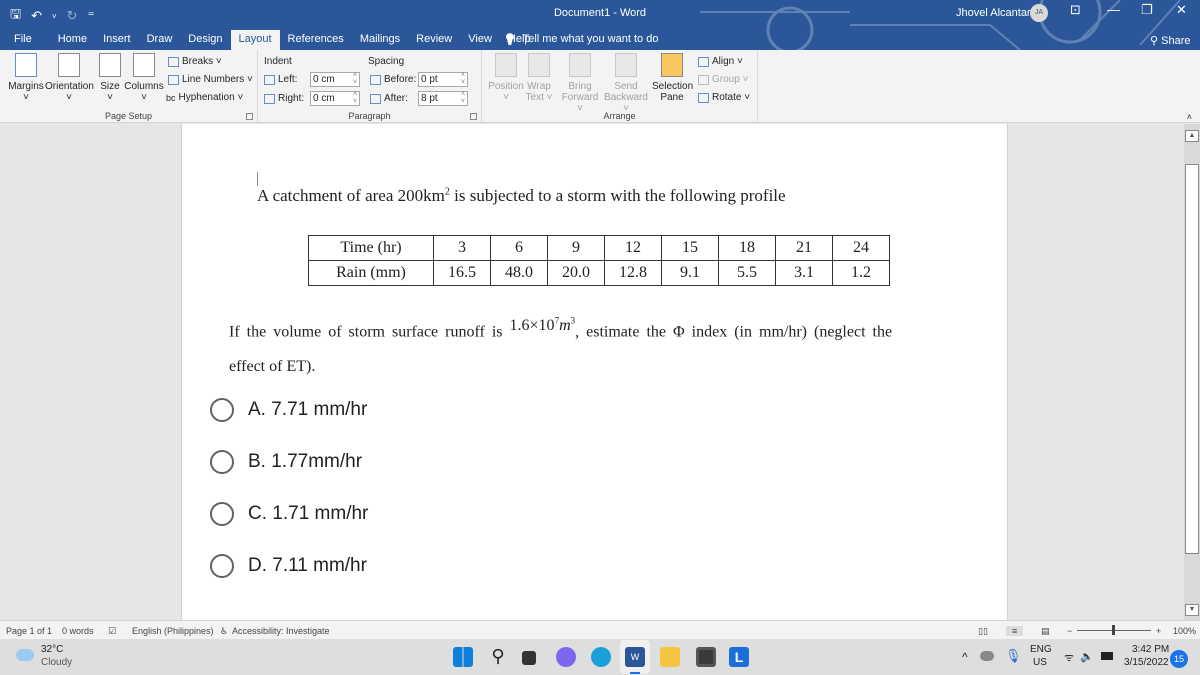 The image size is (1200, 675). Describe the element at coordinates (1087, 656) in the screenshot. I see `volume-icon: 🔈` at that location.